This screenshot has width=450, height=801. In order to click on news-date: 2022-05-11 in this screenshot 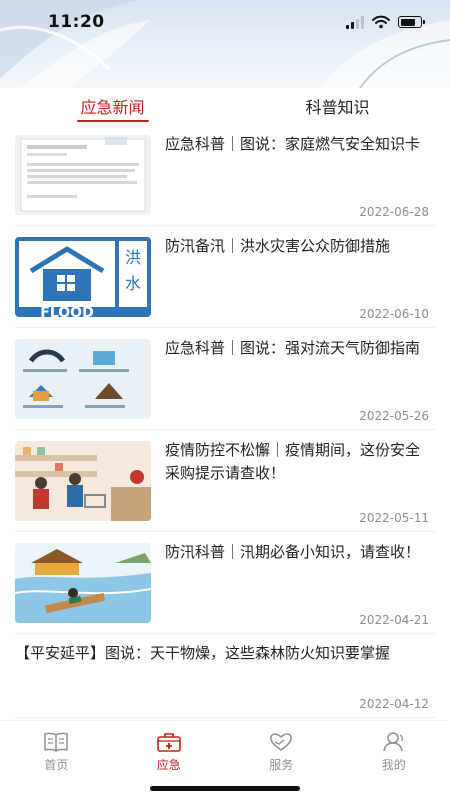, I will do `click(394, 518)`.